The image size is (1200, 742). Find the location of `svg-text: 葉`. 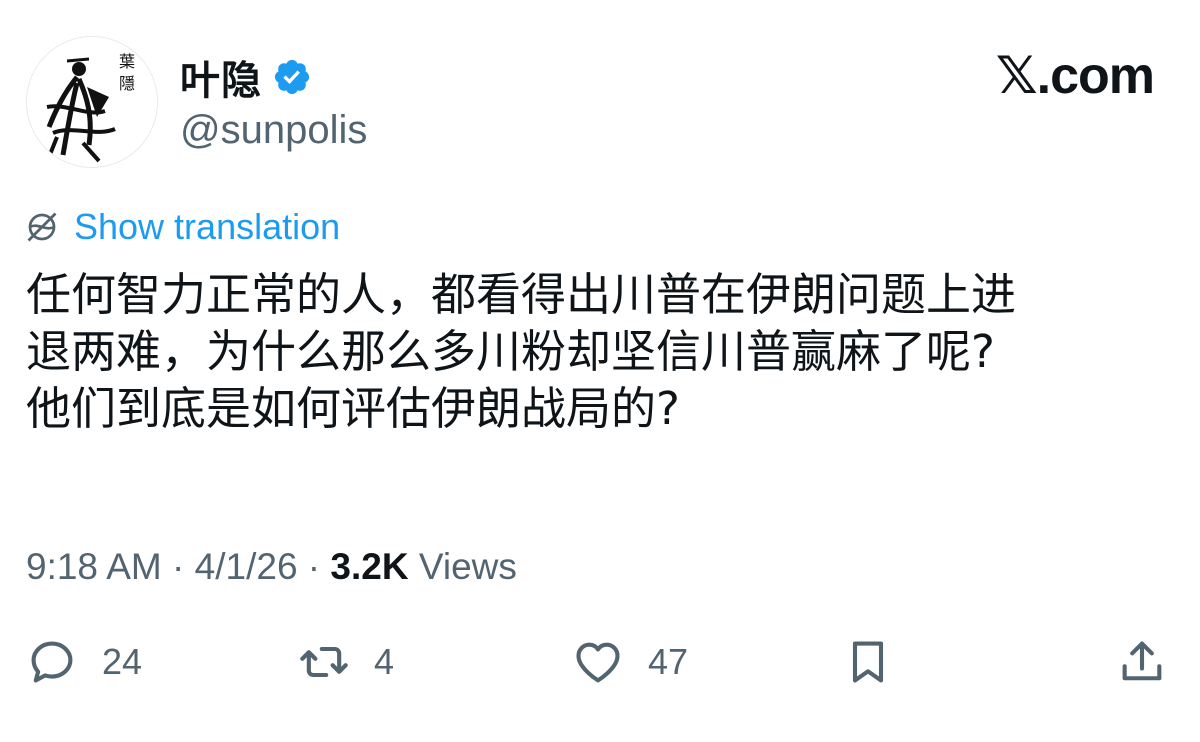

svg-text: 葉 is located at coordinates (127, 61).